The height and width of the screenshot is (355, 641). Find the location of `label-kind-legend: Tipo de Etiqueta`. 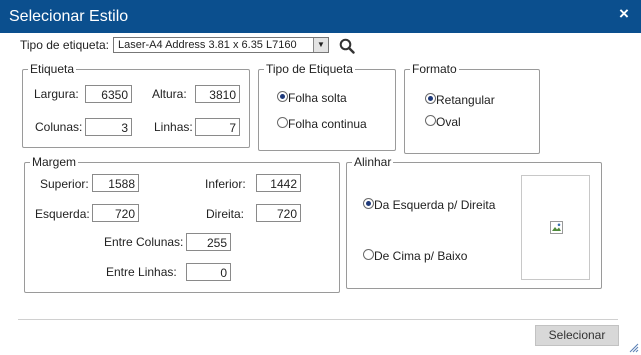

label-kind-legend: Tipo de Etiqueta is located at coordinates (309, 69).